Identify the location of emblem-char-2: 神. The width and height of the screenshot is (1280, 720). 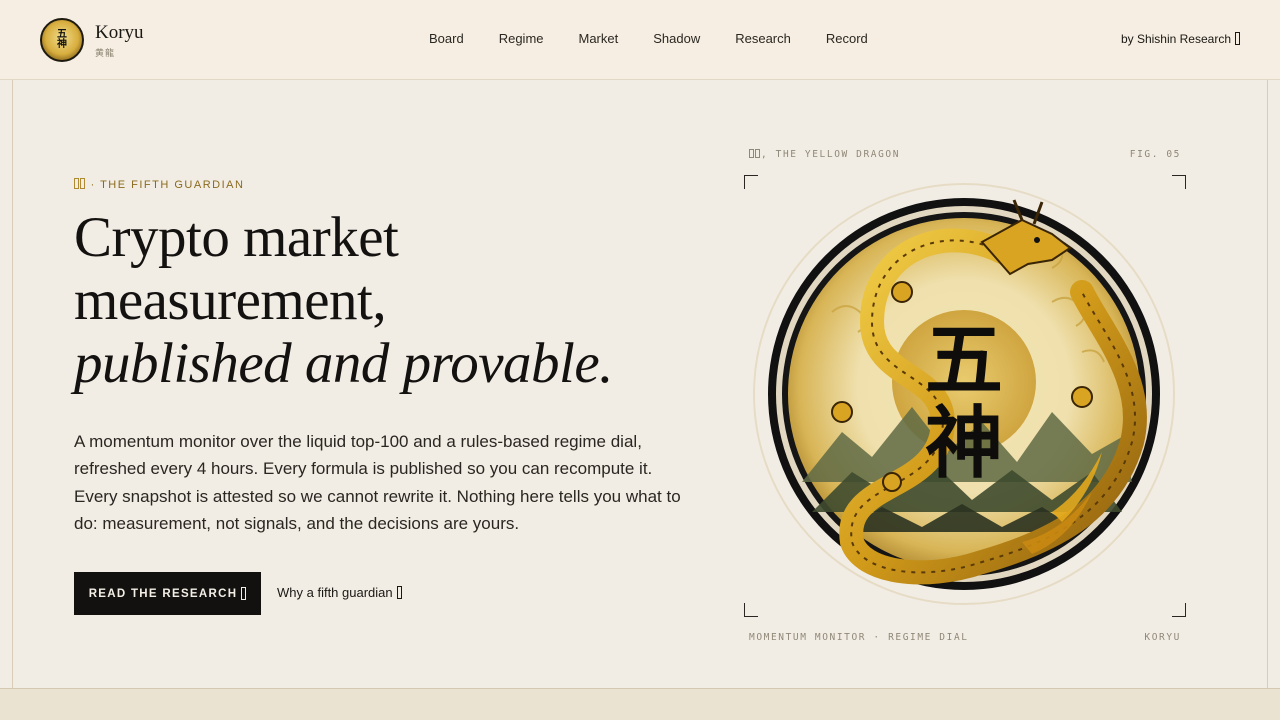
(964, 443).